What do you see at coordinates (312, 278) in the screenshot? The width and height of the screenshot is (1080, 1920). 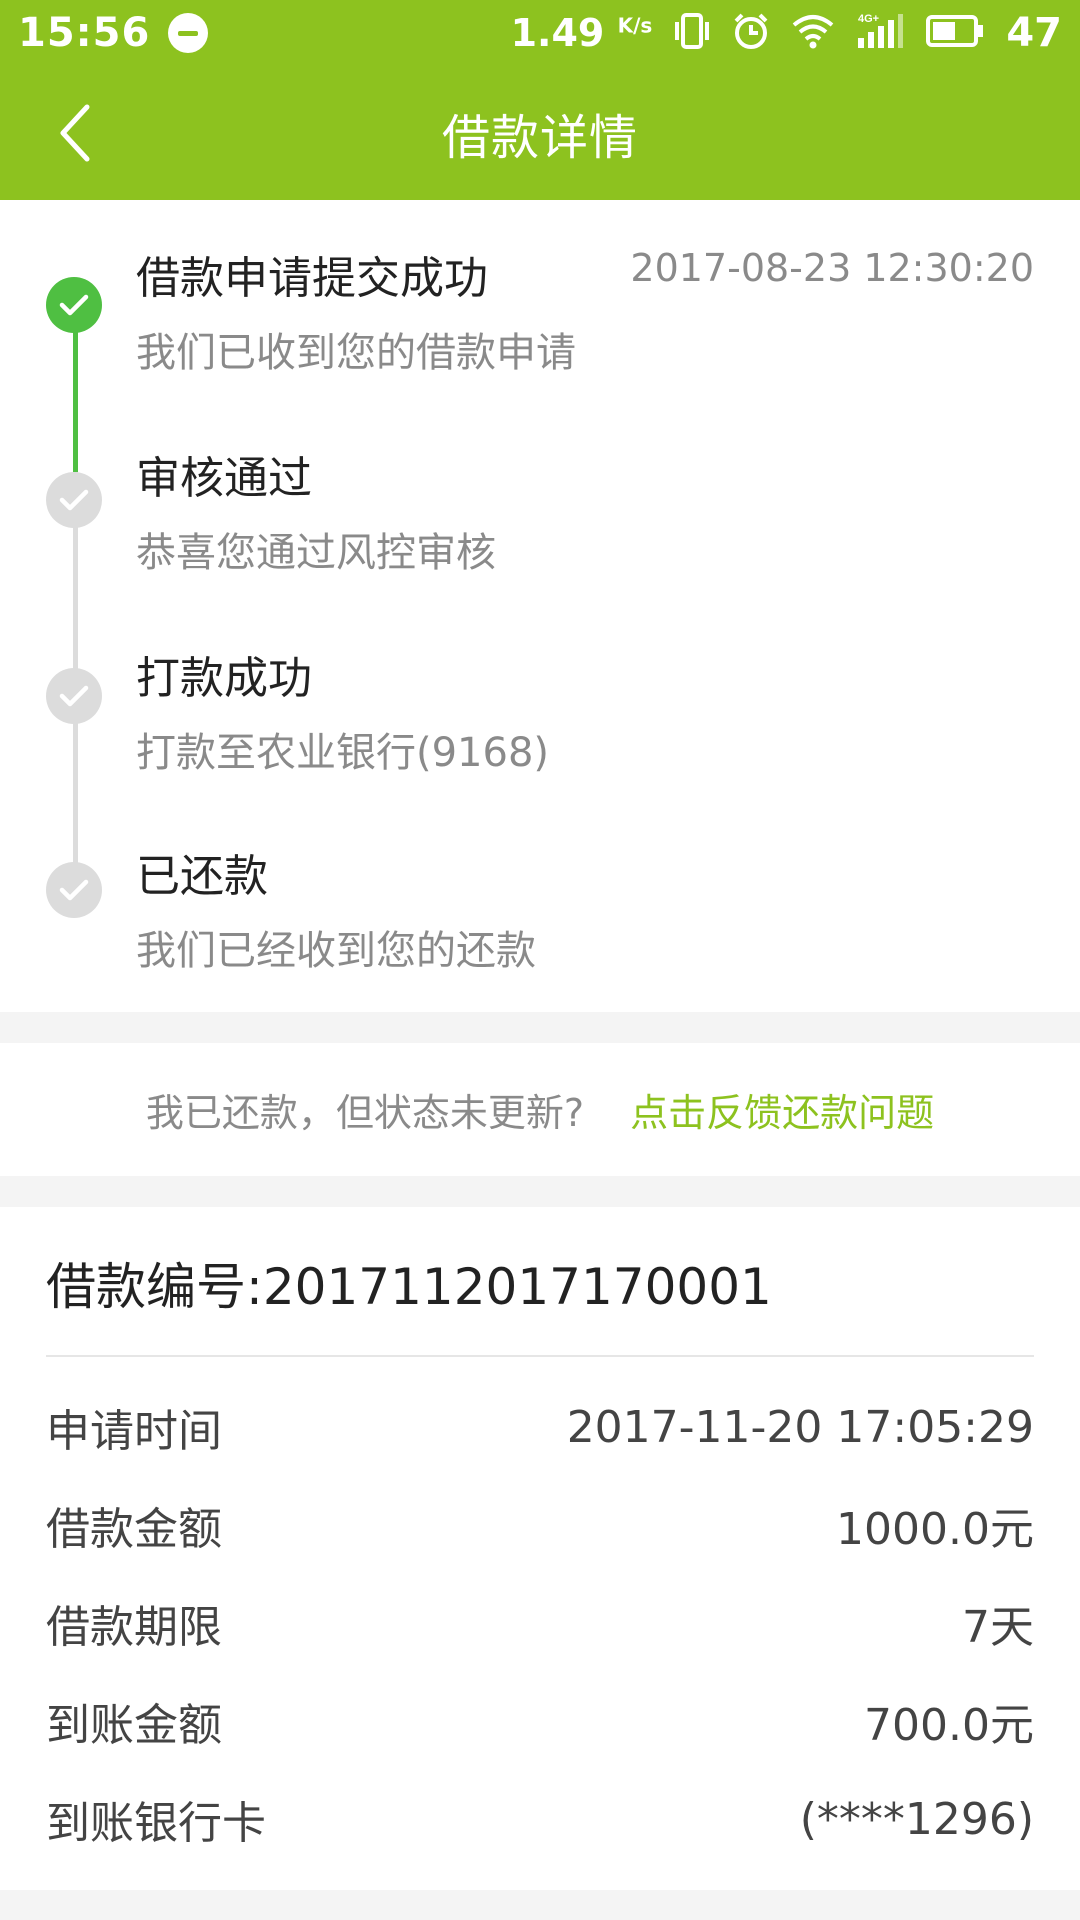 I see `step-title: 借款申请提交成功` at bounding box center [312, 278].